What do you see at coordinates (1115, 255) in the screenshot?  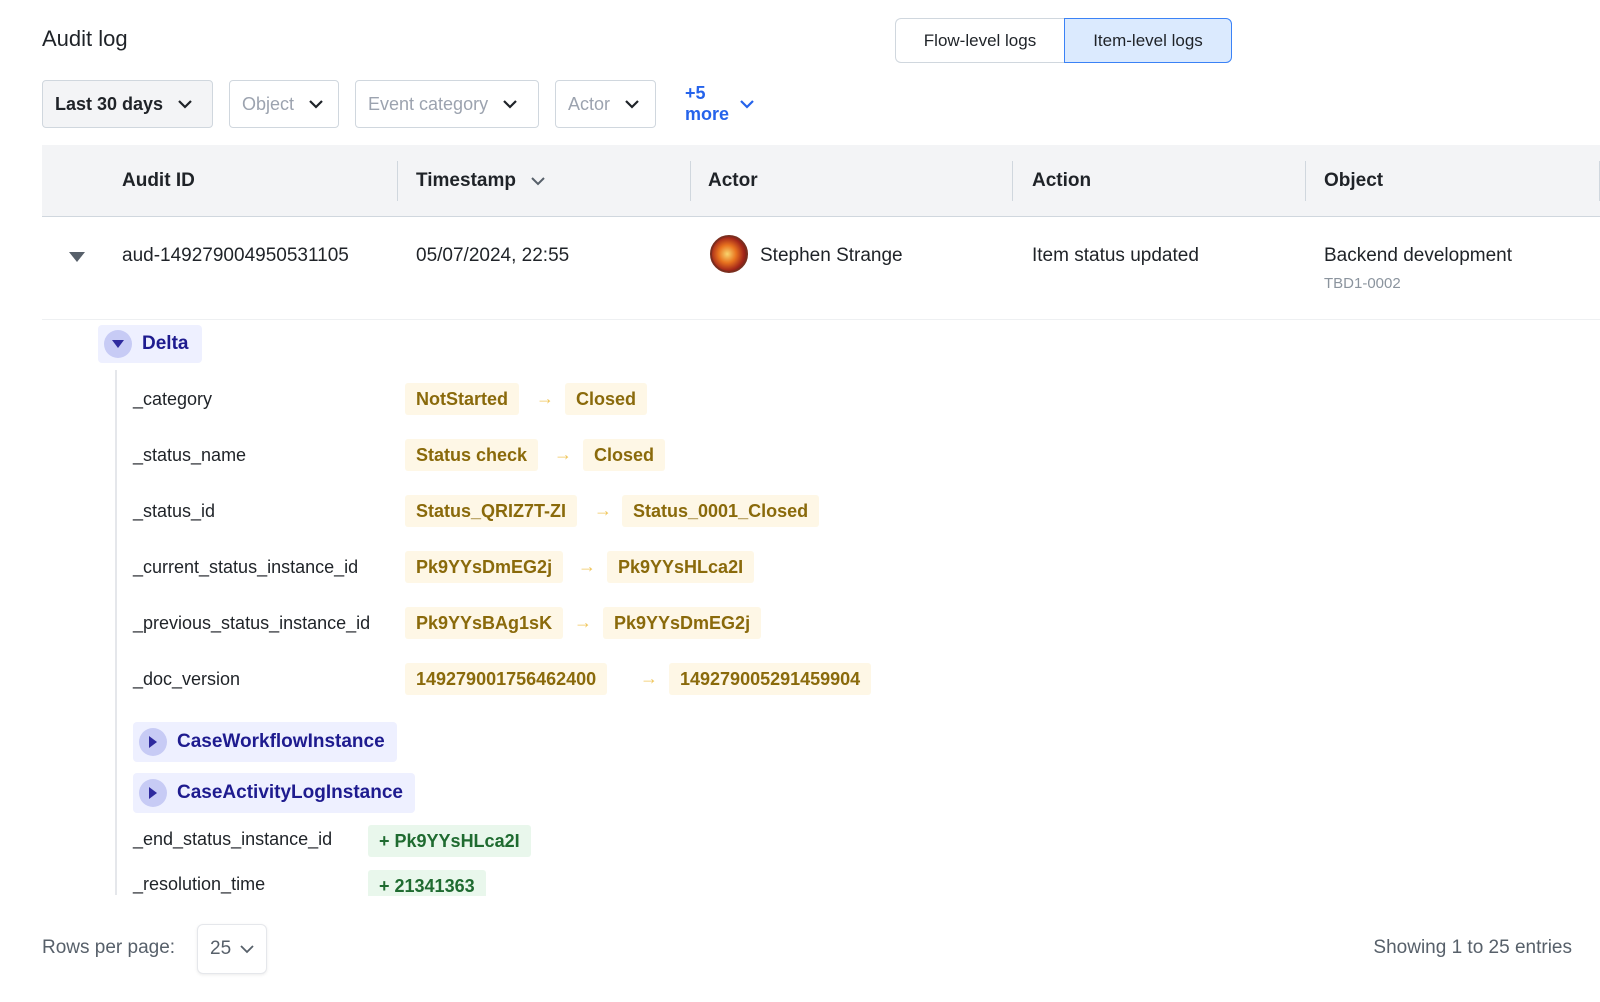 I see `action-cell: Item status updated` at bounding box center [1115, 255].